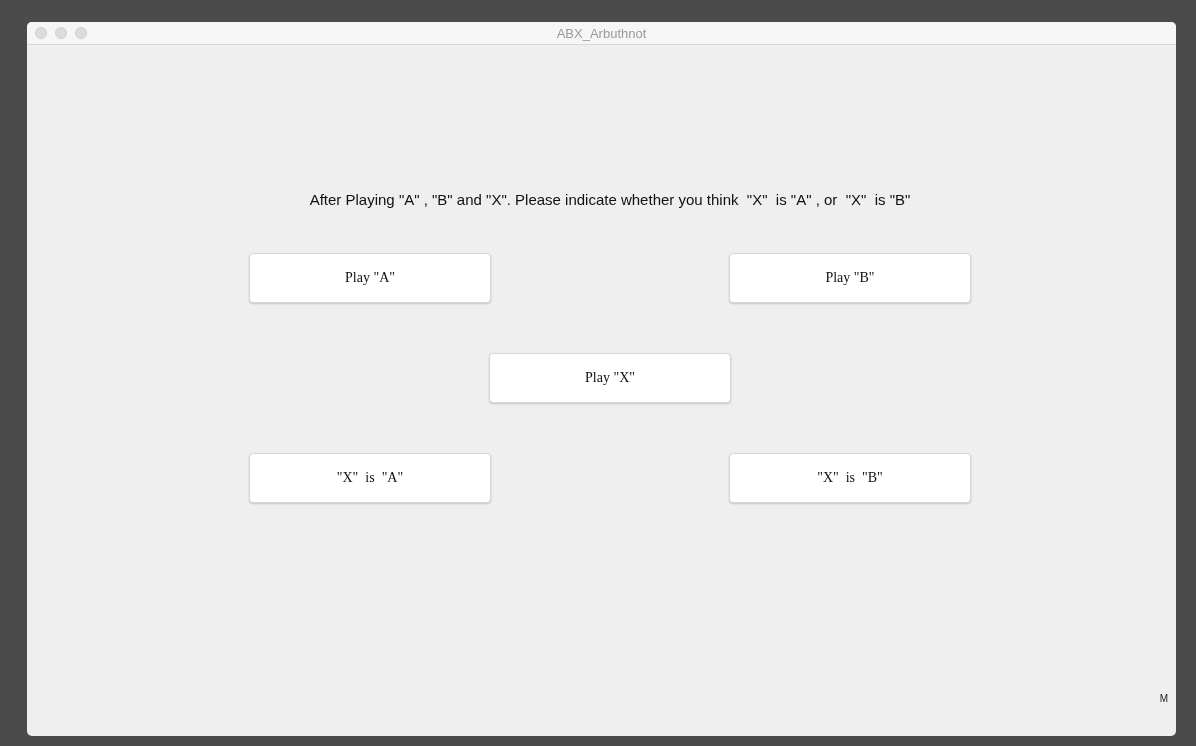  What do you see at coordinates (850, 478) in the screenshot?
I see `answer-button: "X" is "B"` at bounding box center [850, 478].